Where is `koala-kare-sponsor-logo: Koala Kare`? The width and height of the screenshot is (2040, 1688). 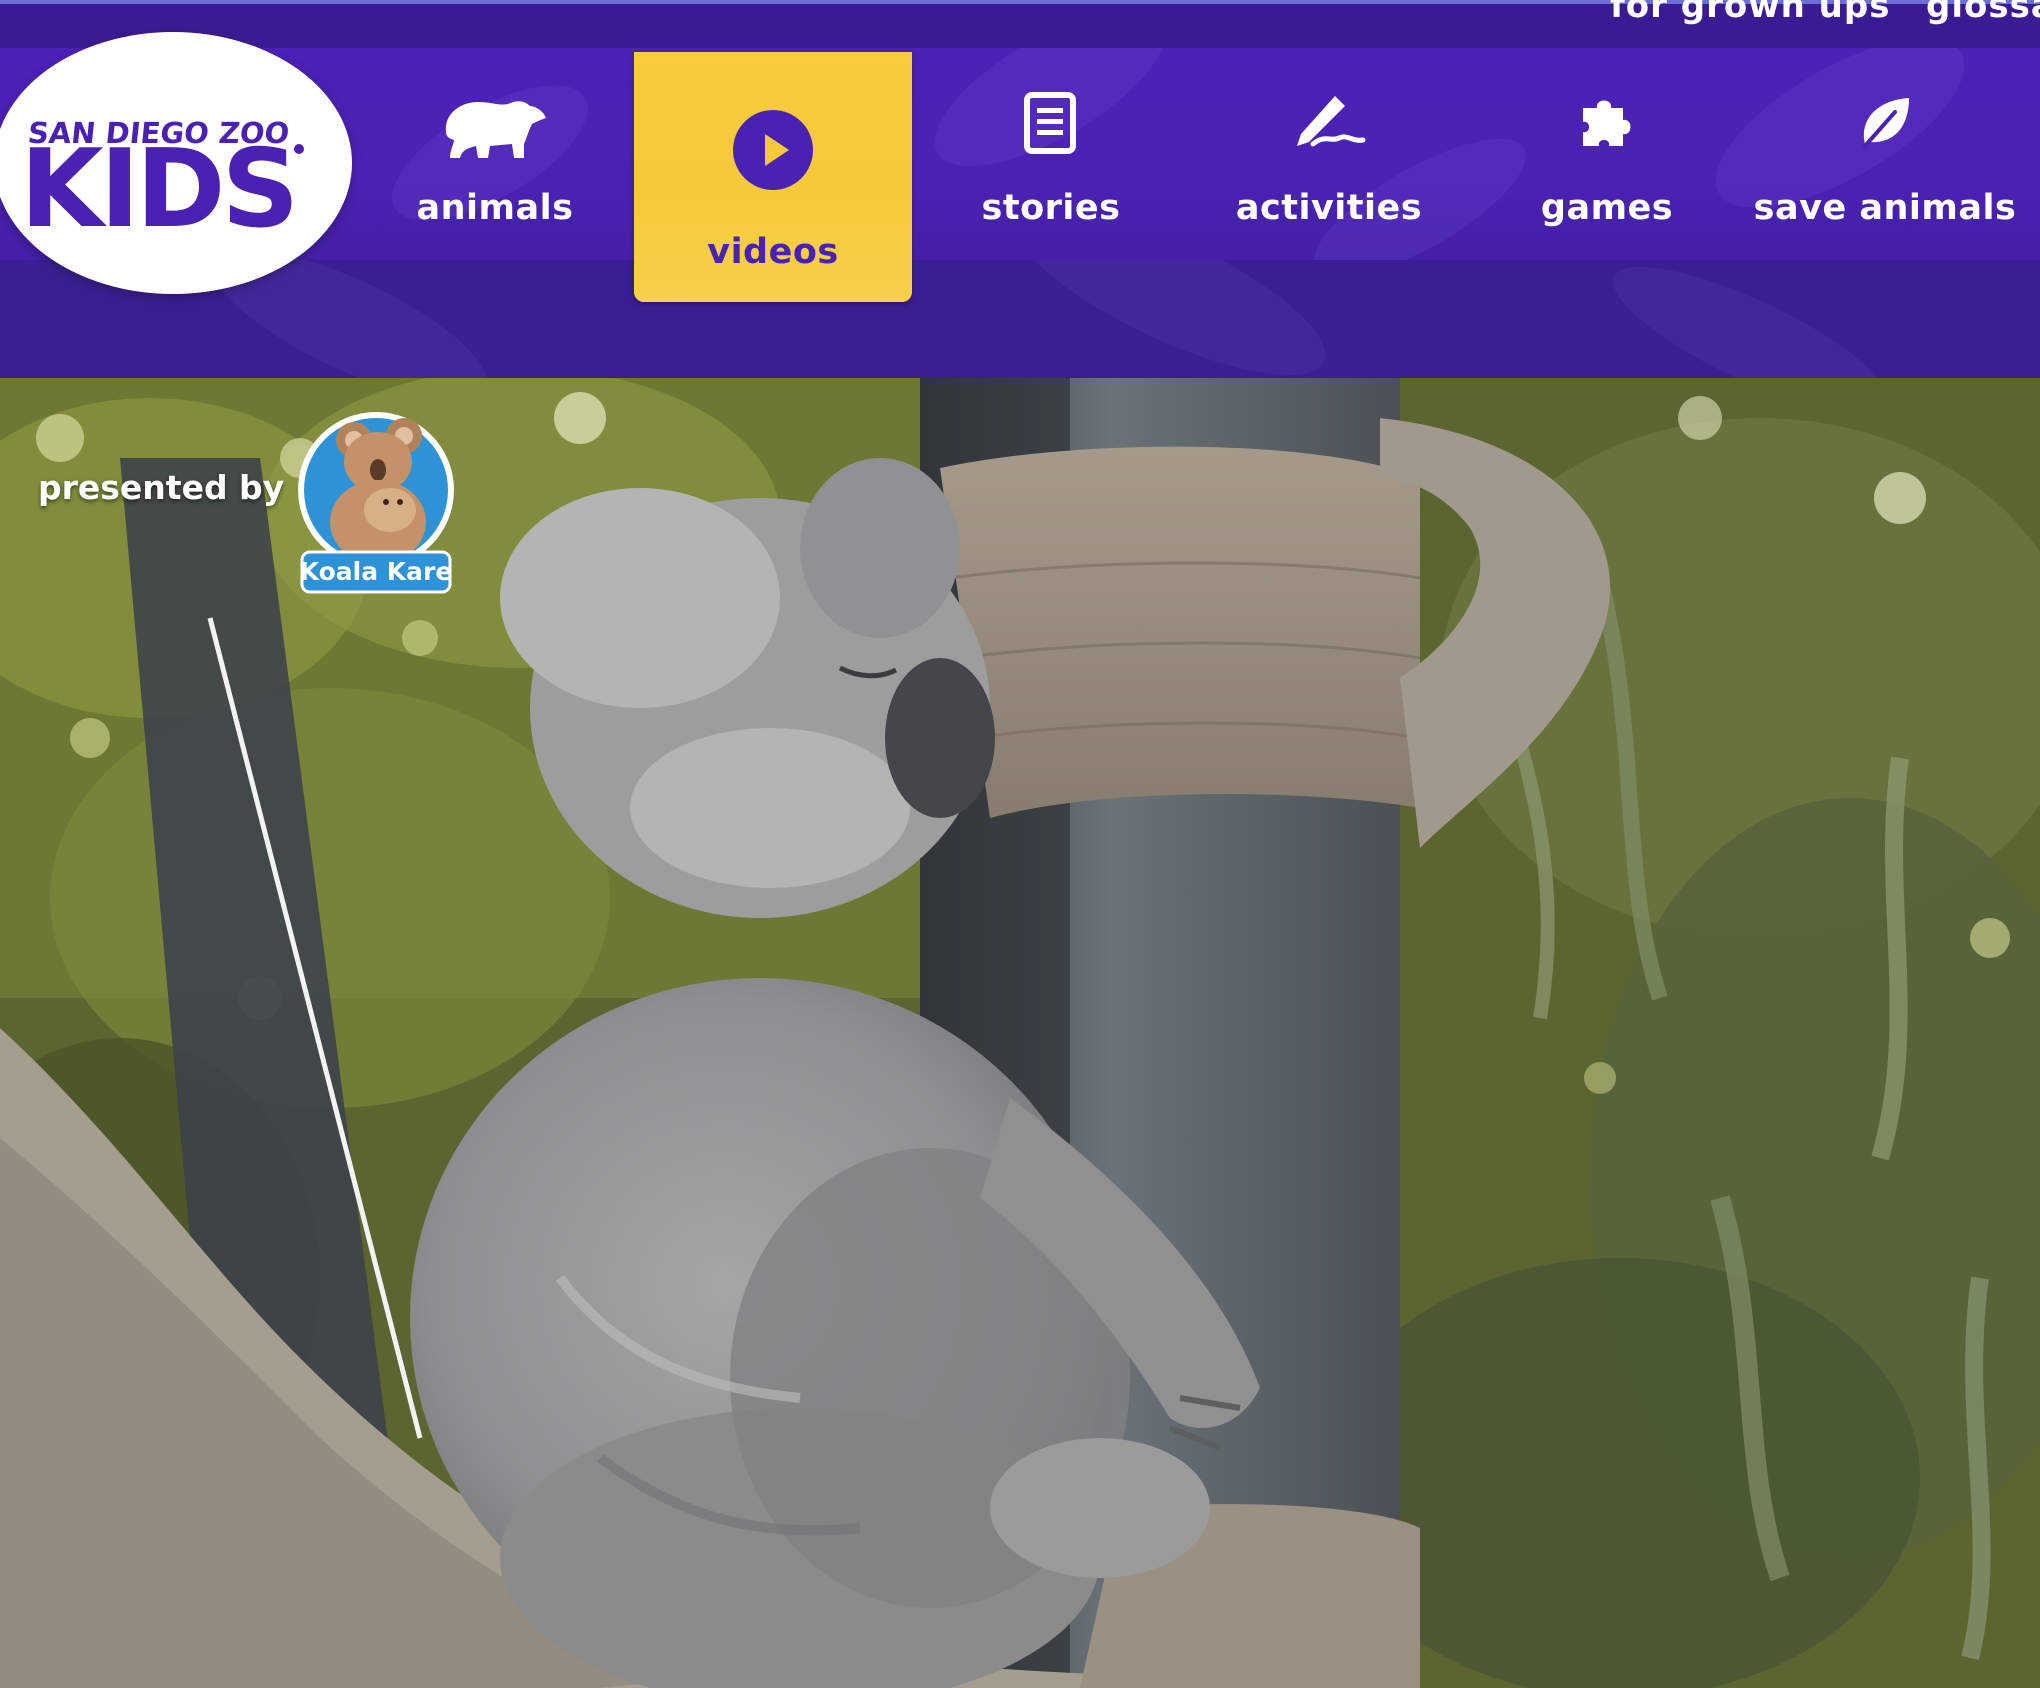 koala-kare-sponsor-logo: Koala Kare is located at coordinates (376, 503).